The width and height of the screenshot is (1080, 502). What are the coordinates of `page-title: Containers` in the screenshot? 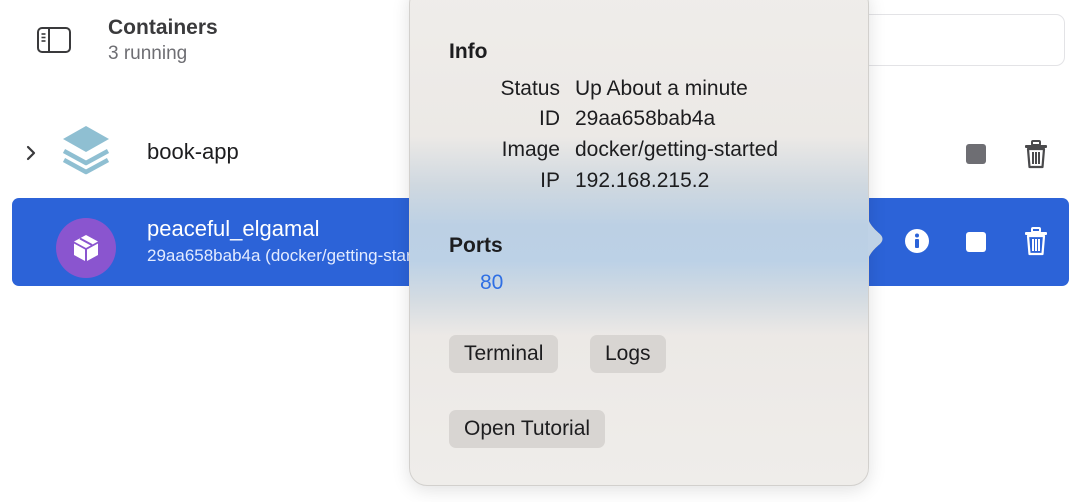 It's located at (163, 27).